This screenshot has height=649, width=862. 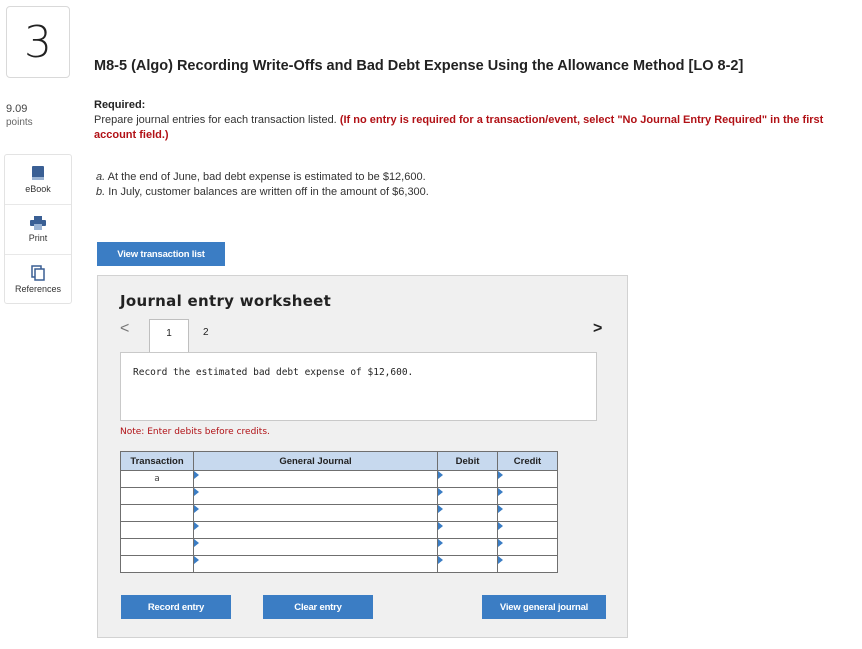 I want to click on ebook-button: eBook, so click(x=38, y=180).